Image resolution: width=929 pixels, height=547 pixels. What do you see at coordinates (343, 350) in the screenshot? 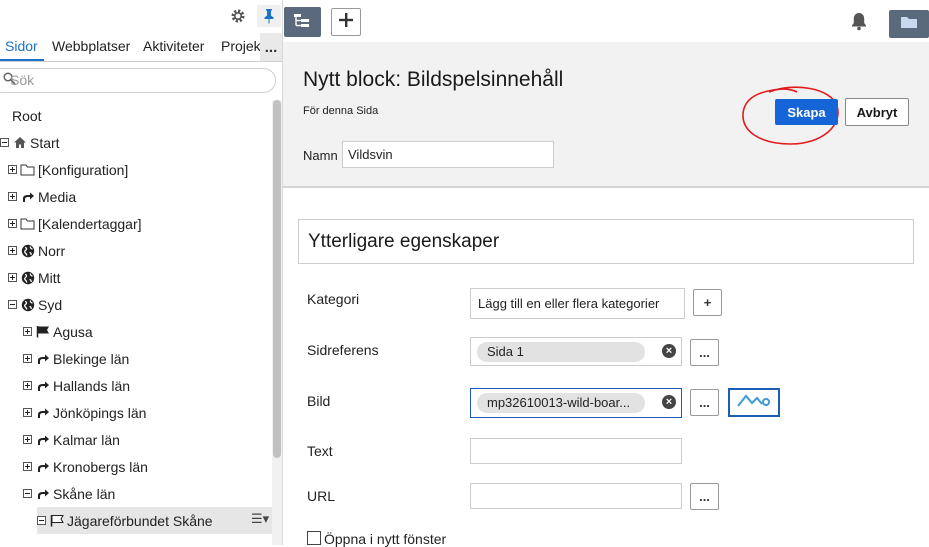
I see `page-reference-label: Sidreferens` at bounding box center [343, 350].